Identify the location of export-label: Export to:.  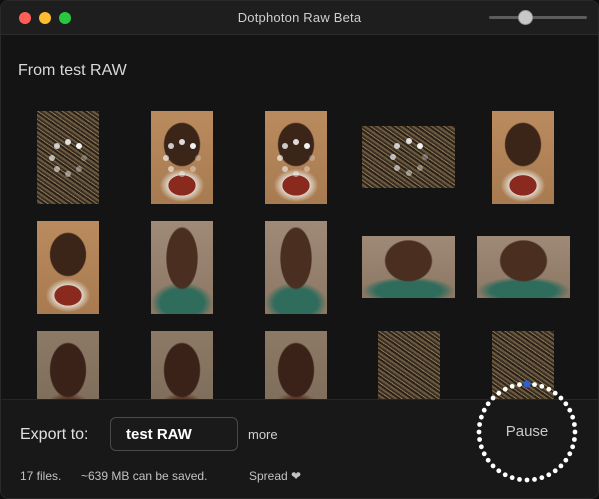
(54, 434).